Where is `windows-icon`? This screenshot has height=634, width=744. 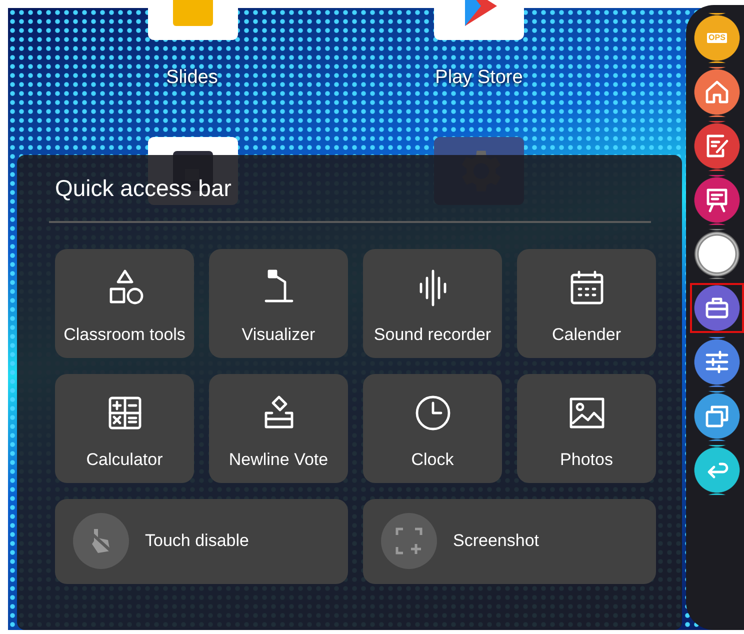
windows-icon is located at coordinates (717, 416).